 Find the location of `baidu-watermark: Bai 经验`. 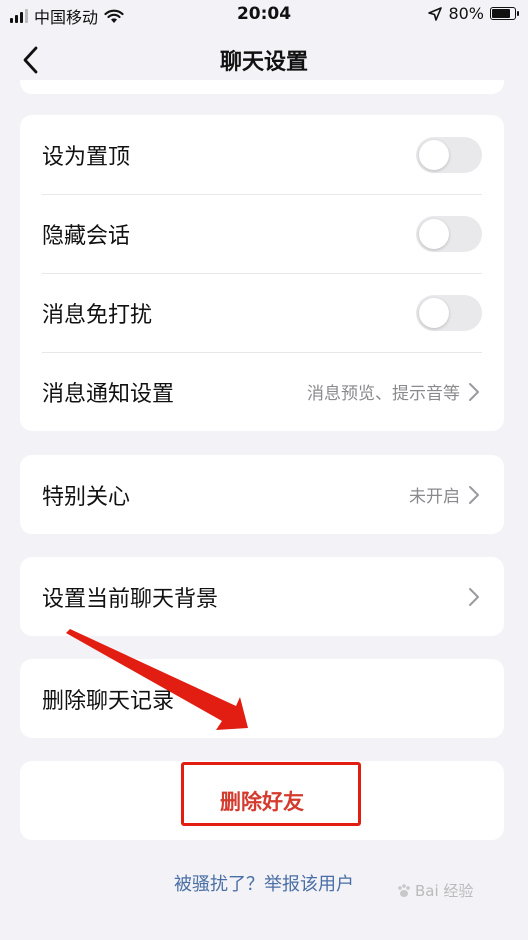

baidu-watermark: Bai 经验 is located at coordinates (434, 890).